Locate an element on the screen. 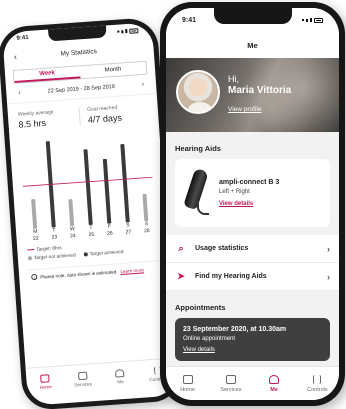  appointment-type: Online appointment is located at coordinates (209, 339).